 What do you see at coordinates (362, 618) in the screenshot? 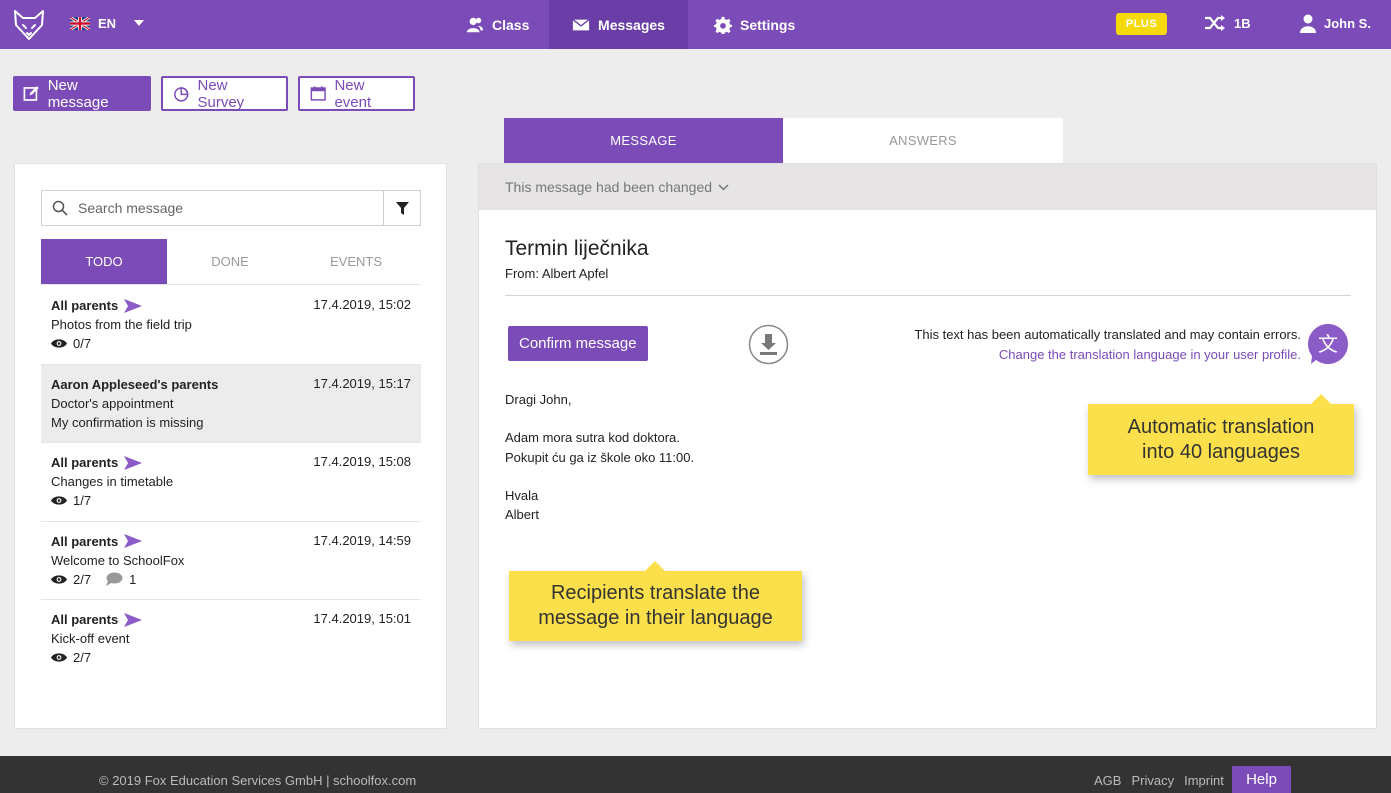
I see `message-date: 17.4.2019, 15:01` at bounding box center [362, 618].